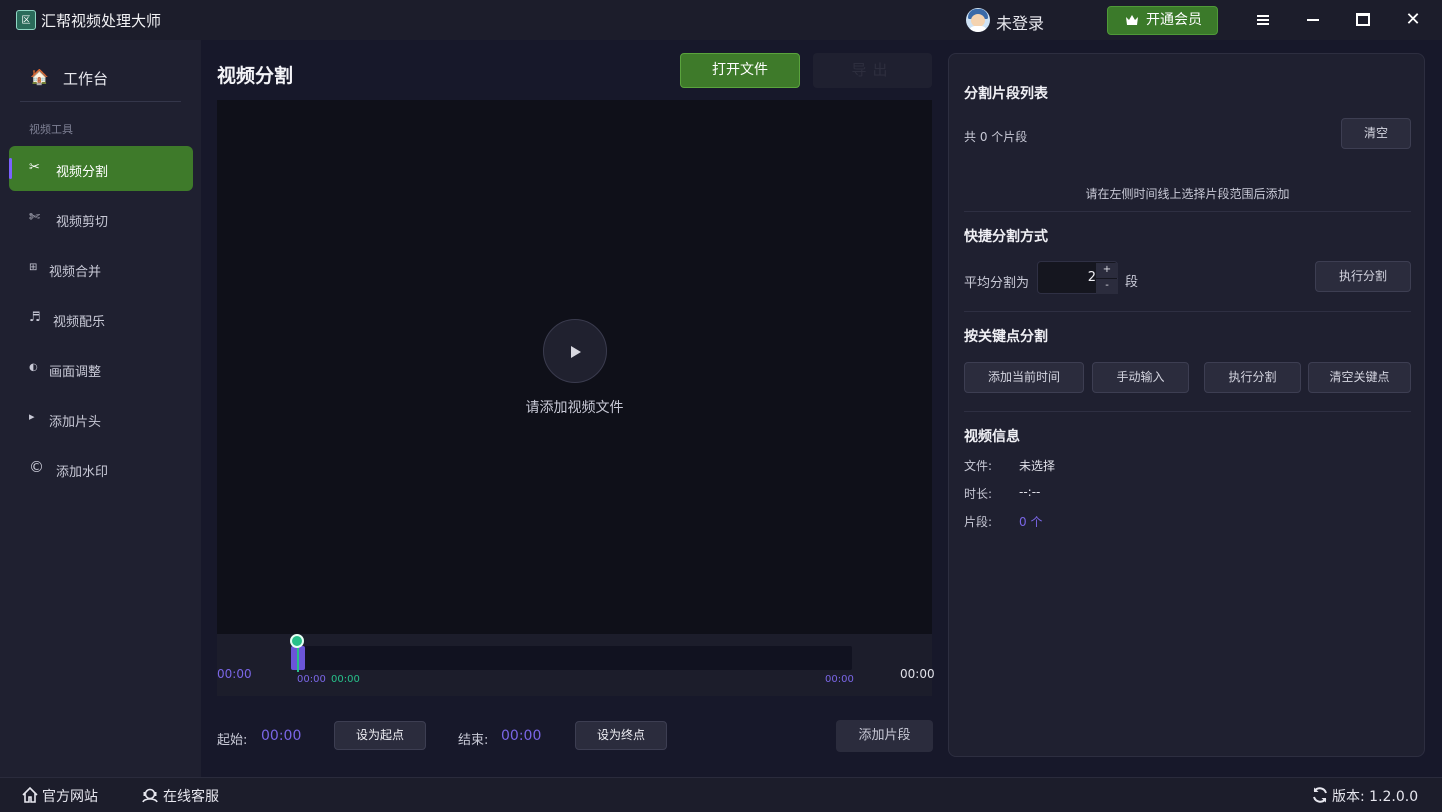 This screenshot has width=1442, height=812. I want to click on app-logo-icon: 区, so click(26, 20).